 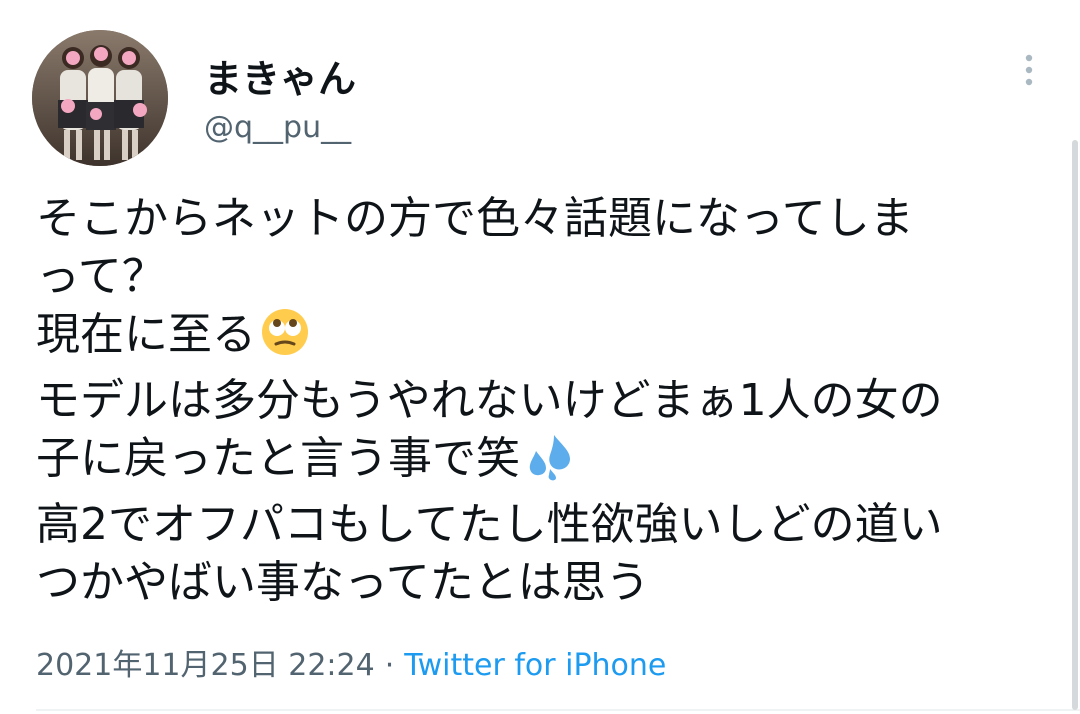 I want to click on tweet-text-line: 子に戻ったと言う事で笑, so click(x=536, y=463).